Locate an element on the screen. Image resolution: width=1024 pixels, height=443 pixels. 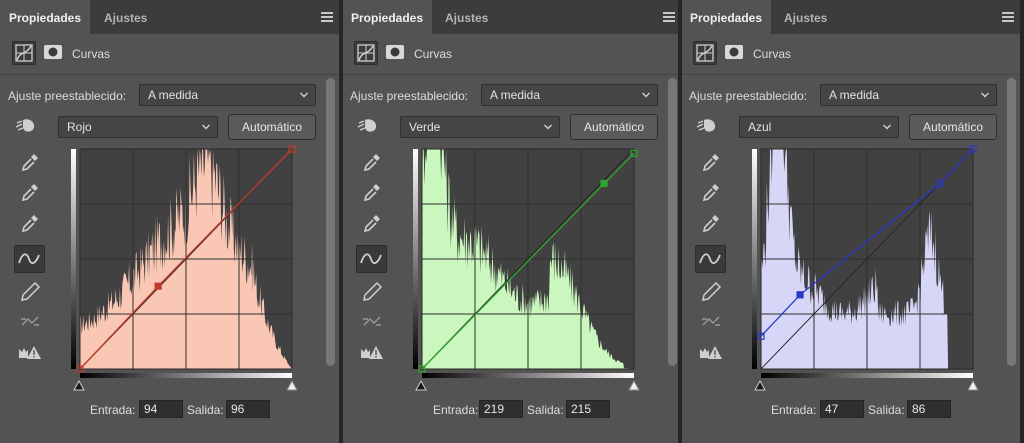
channel-dropdown: Verde is located at coordinates (480, 127).